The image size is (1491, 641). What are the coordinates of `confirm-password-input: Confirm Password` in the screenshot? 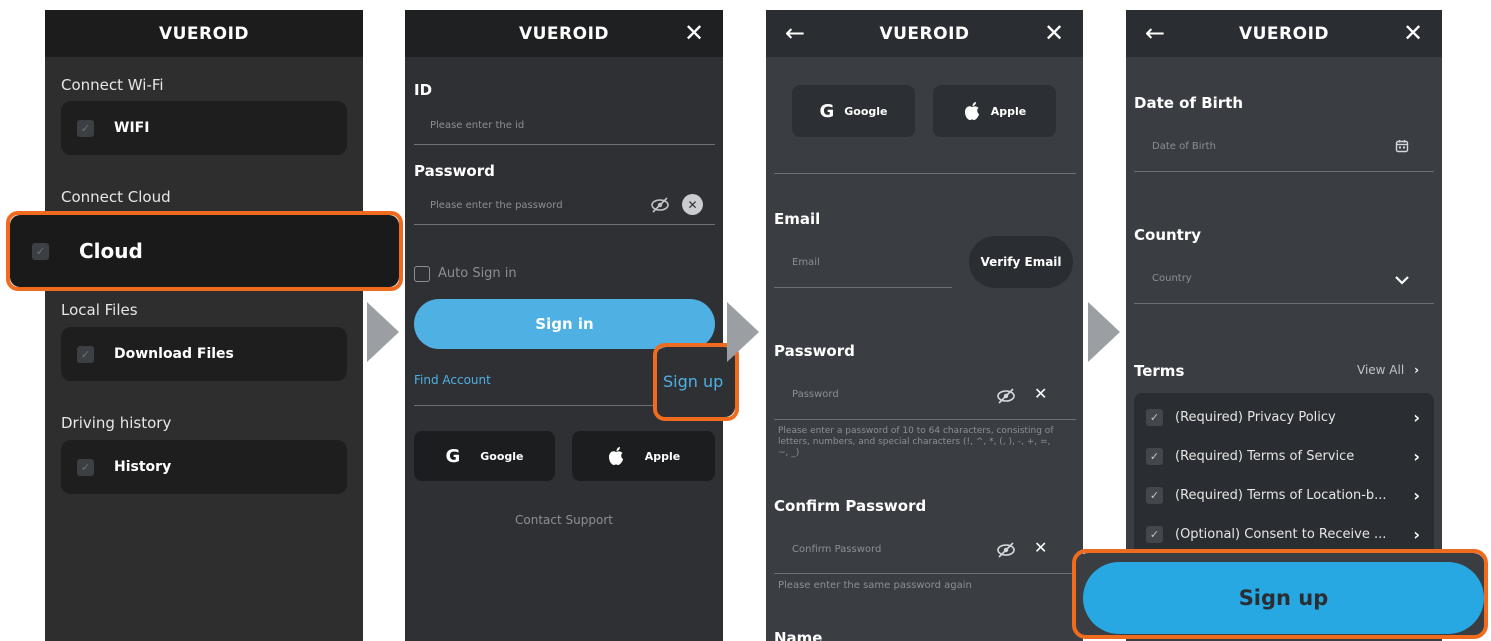 It's located at (836, 549).